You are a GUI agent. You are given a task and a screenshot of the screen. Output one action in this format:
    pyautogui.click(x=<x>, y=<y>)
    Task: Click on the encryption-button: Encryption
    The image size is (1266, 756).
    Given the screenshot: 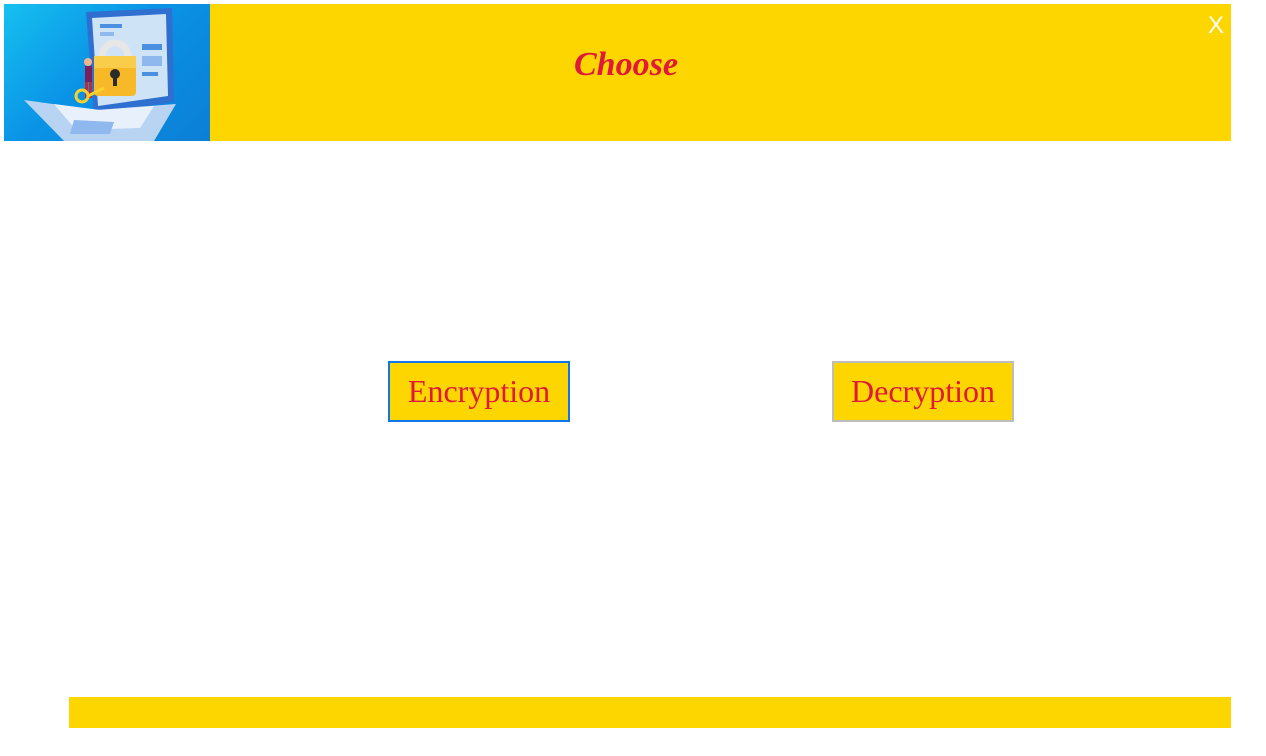 What is the action you would take?
    pyautogui.click(x=479, y=391)
    